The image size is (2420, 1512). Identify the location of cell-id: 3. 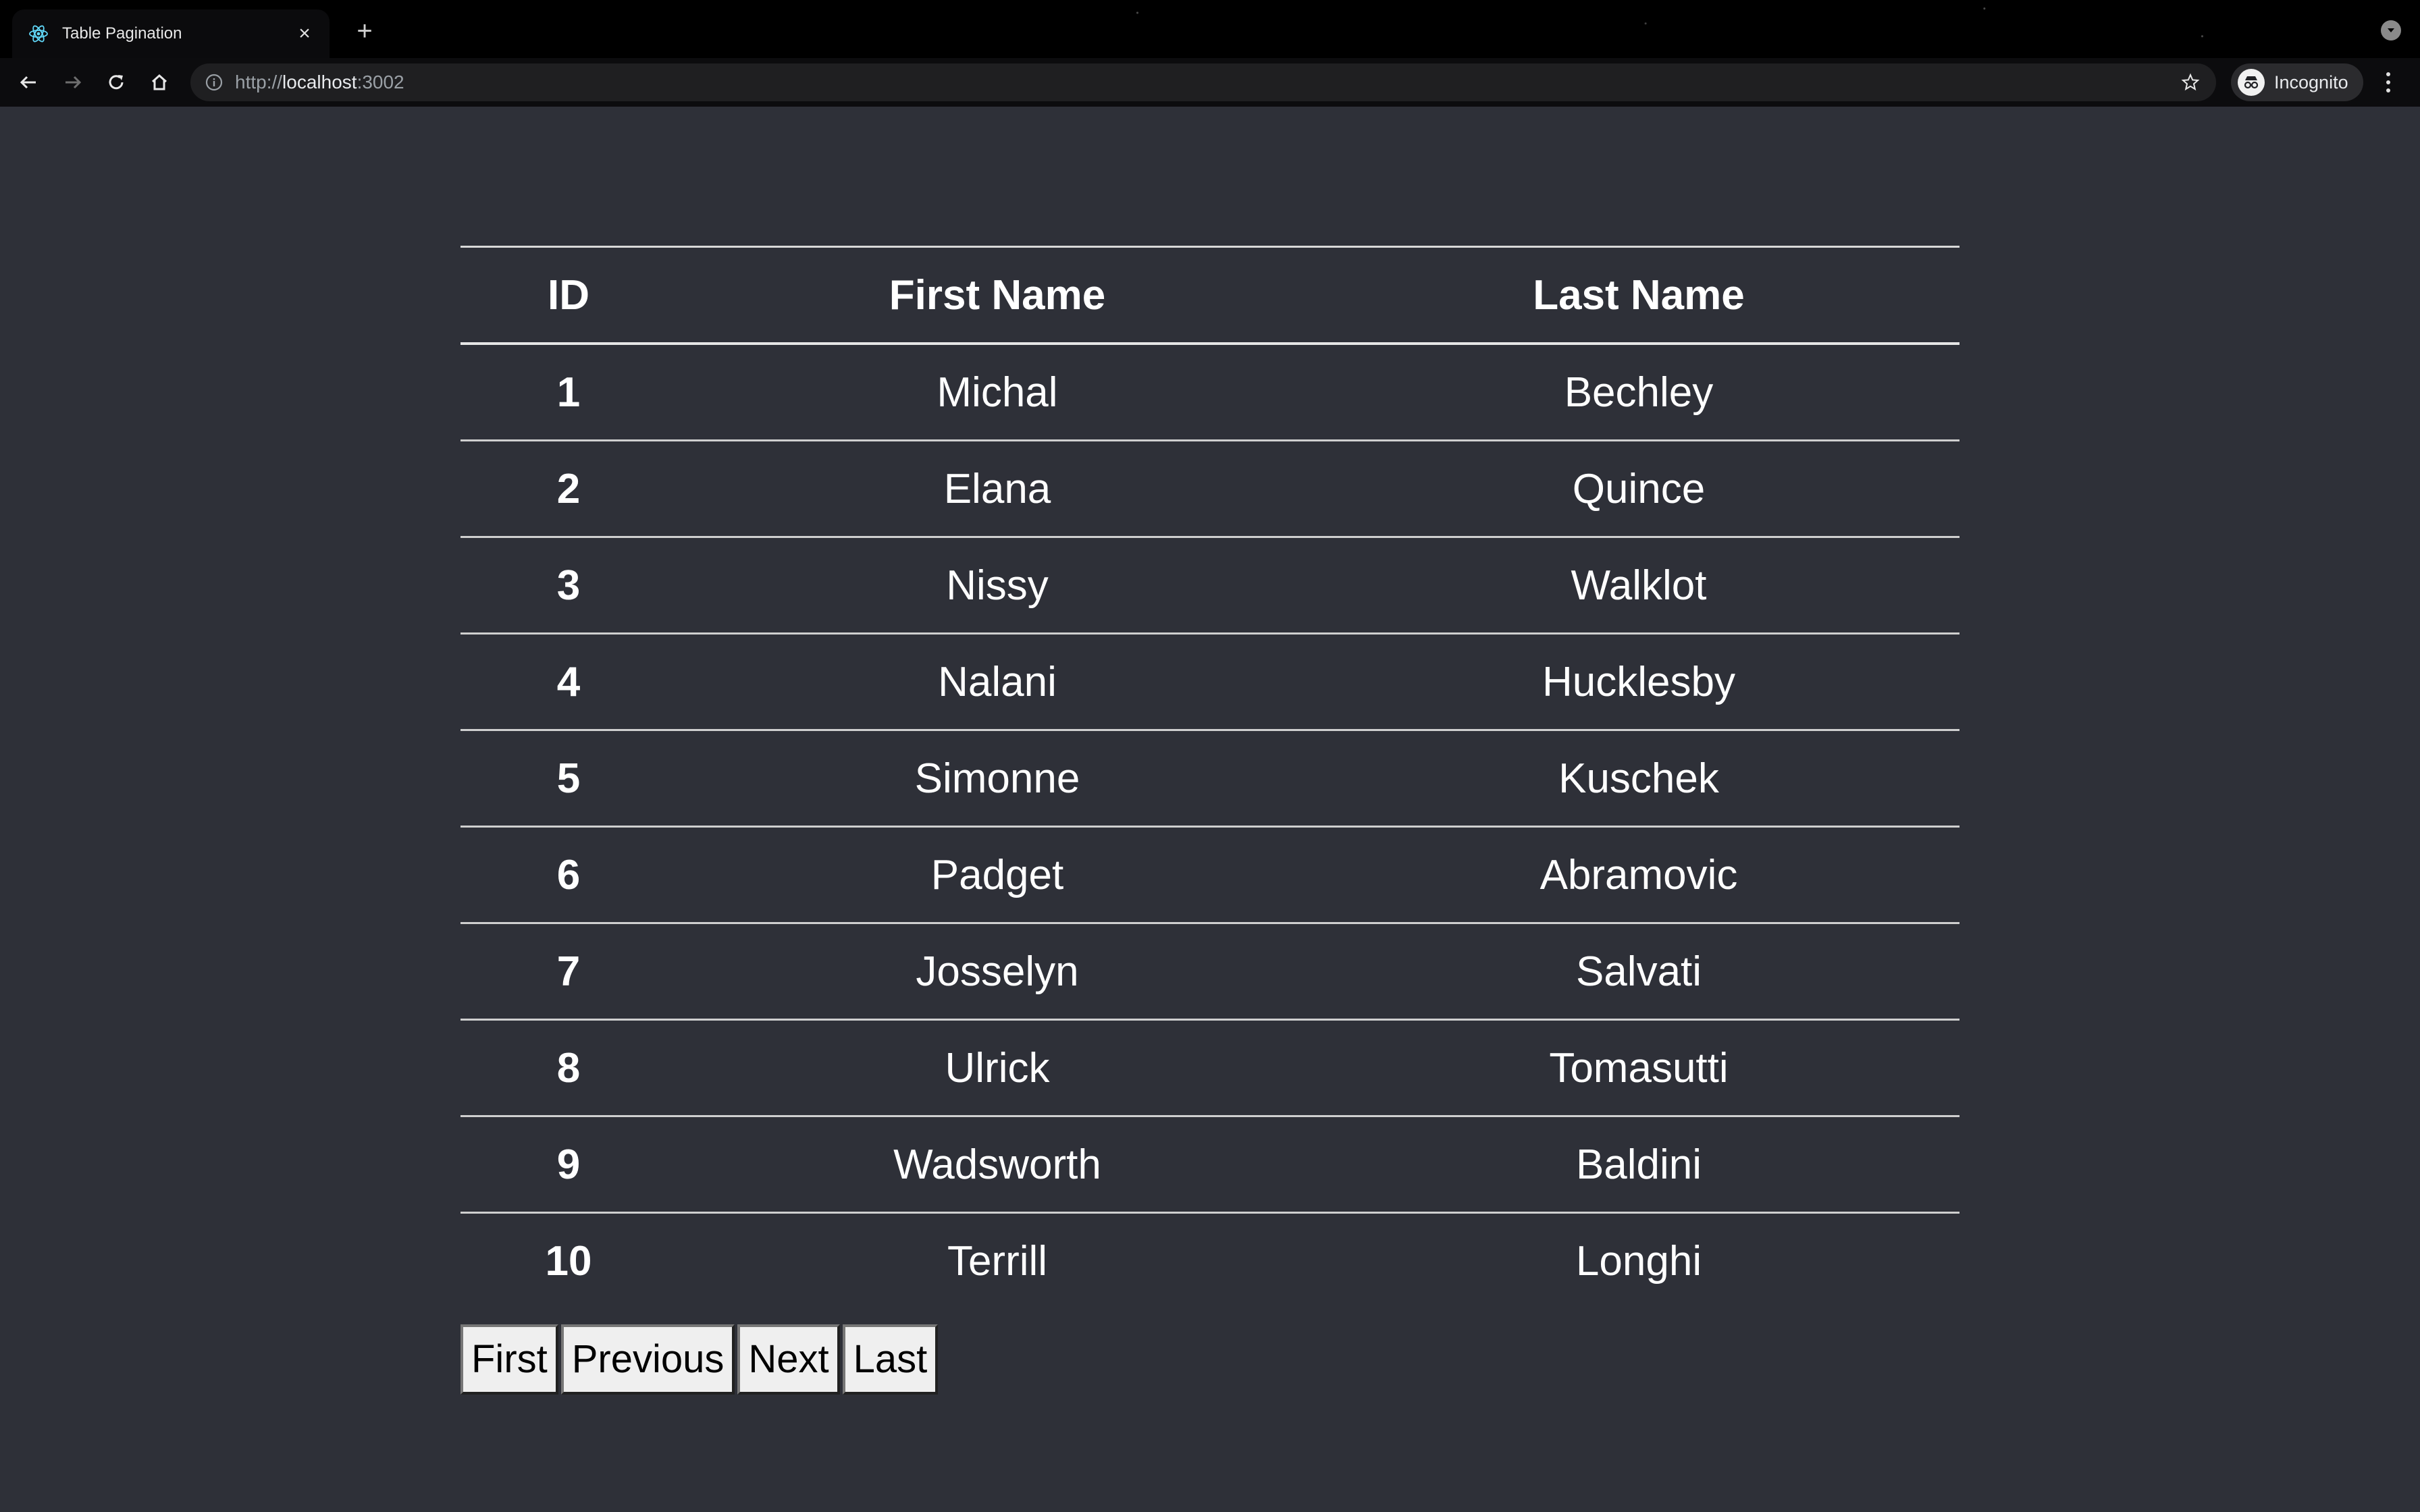
(569, 585).